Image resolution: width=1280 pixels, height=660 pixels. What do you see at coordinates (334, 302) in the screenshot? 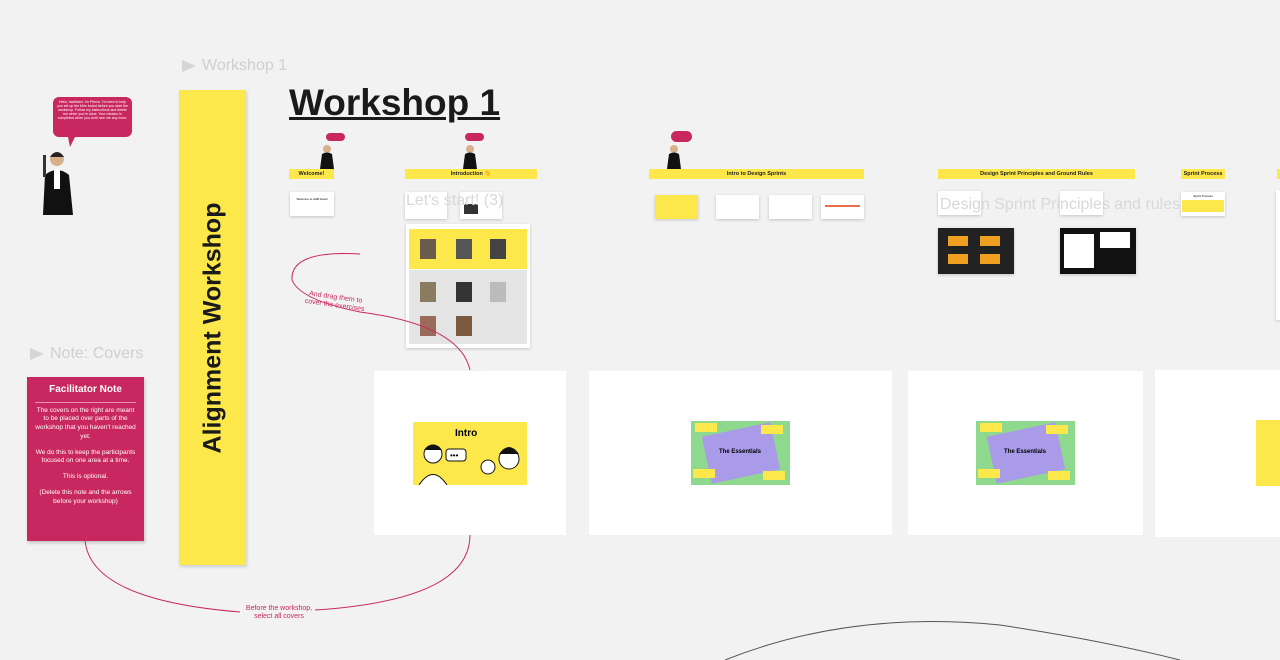
I see `annotation-drag: And drag them to cover the exercises` at bounding box center [334, 302].